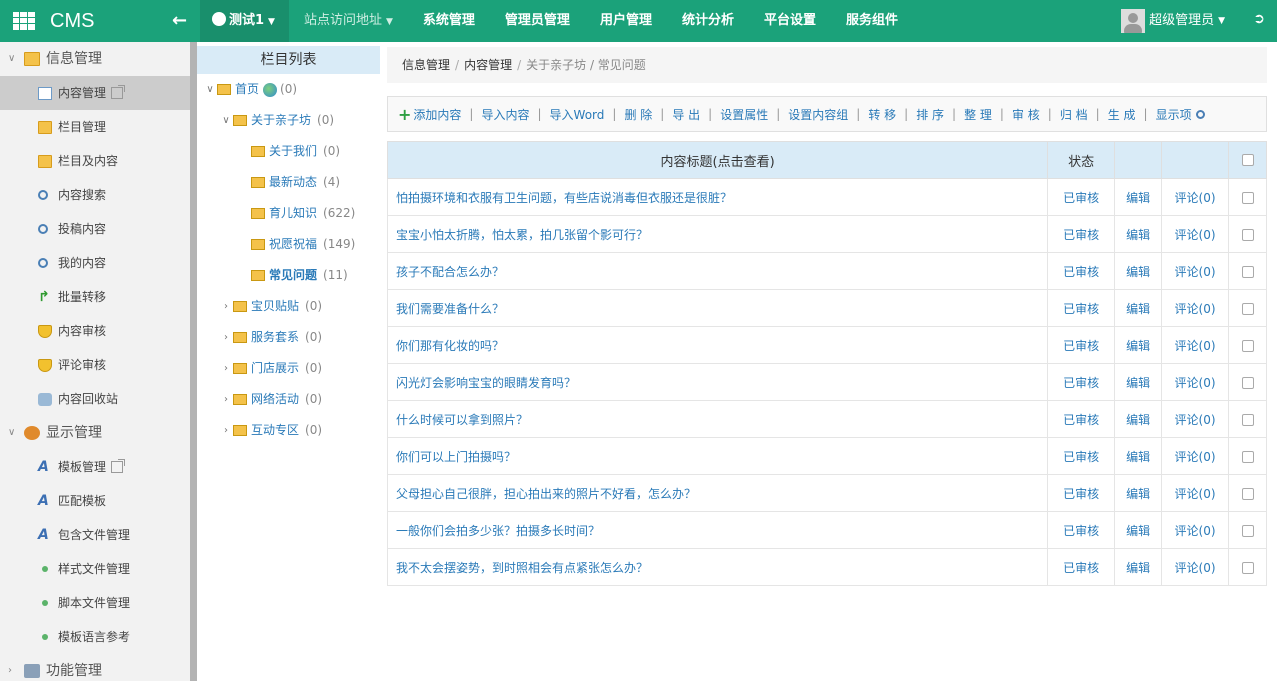  I want to click on nav-services: 服务组件, so click(872, 21).